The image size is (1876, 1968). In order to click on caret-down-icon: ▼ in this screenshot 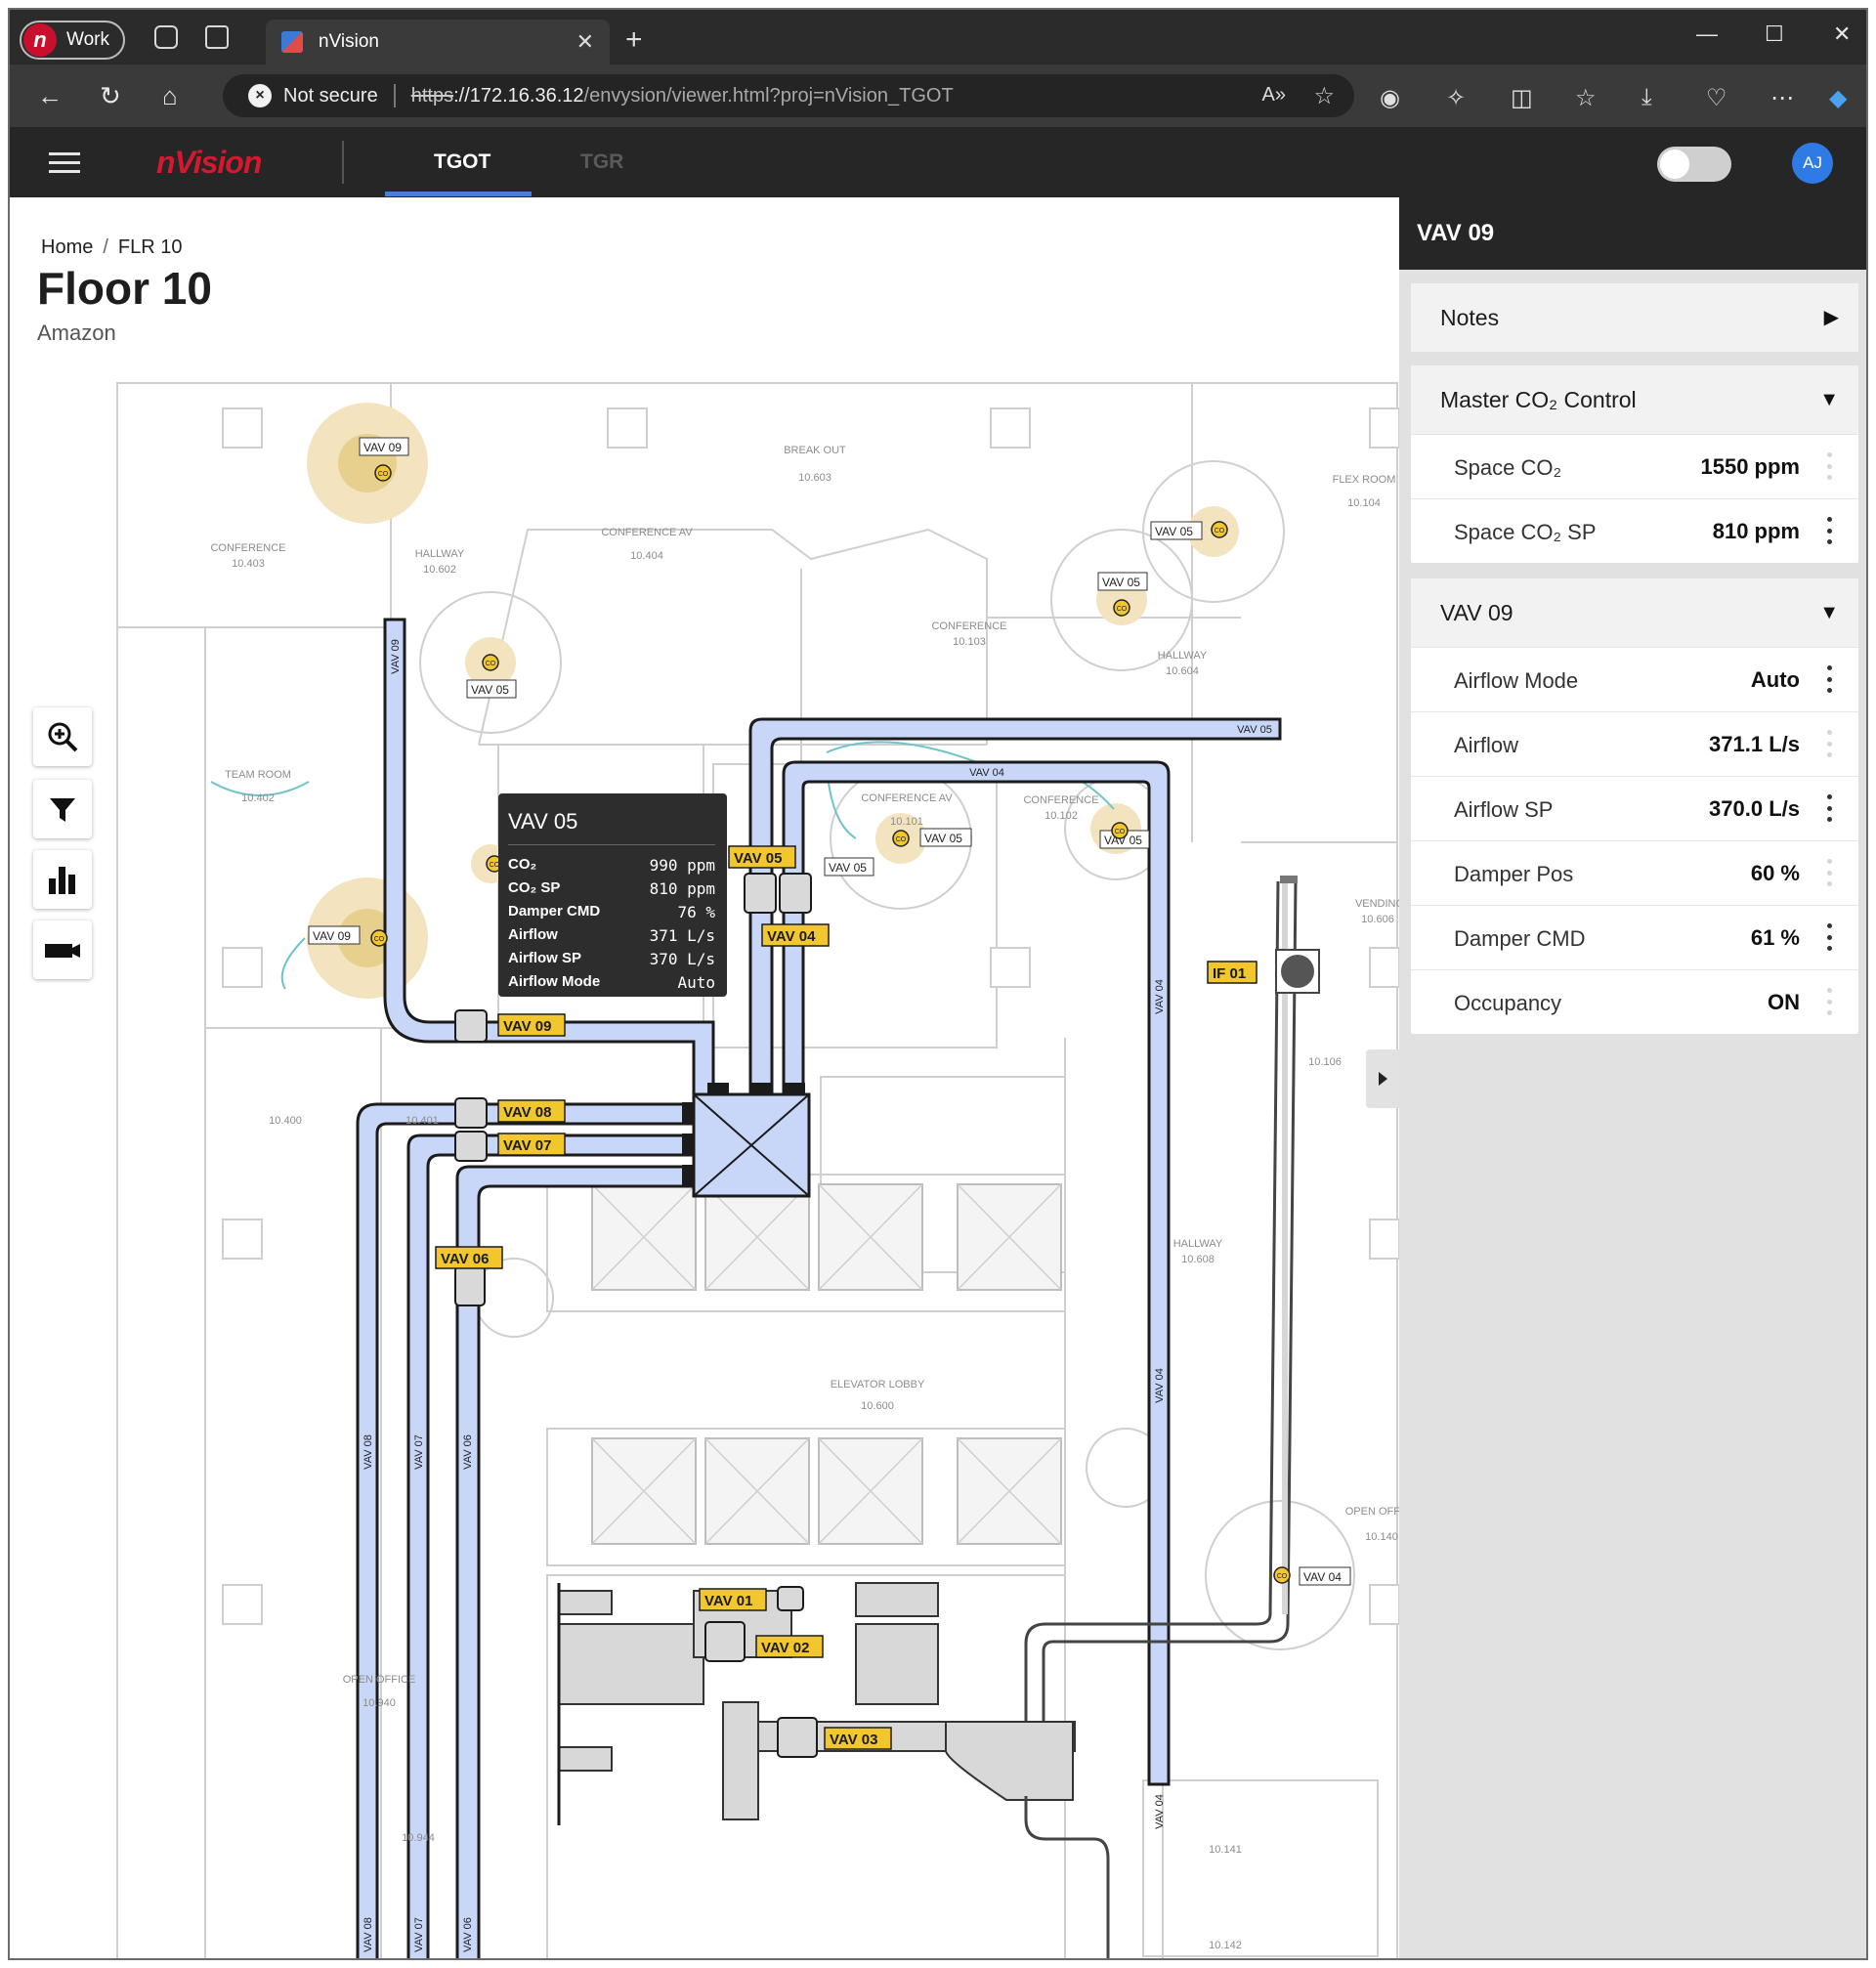, I will do `click(1829, 612)`.